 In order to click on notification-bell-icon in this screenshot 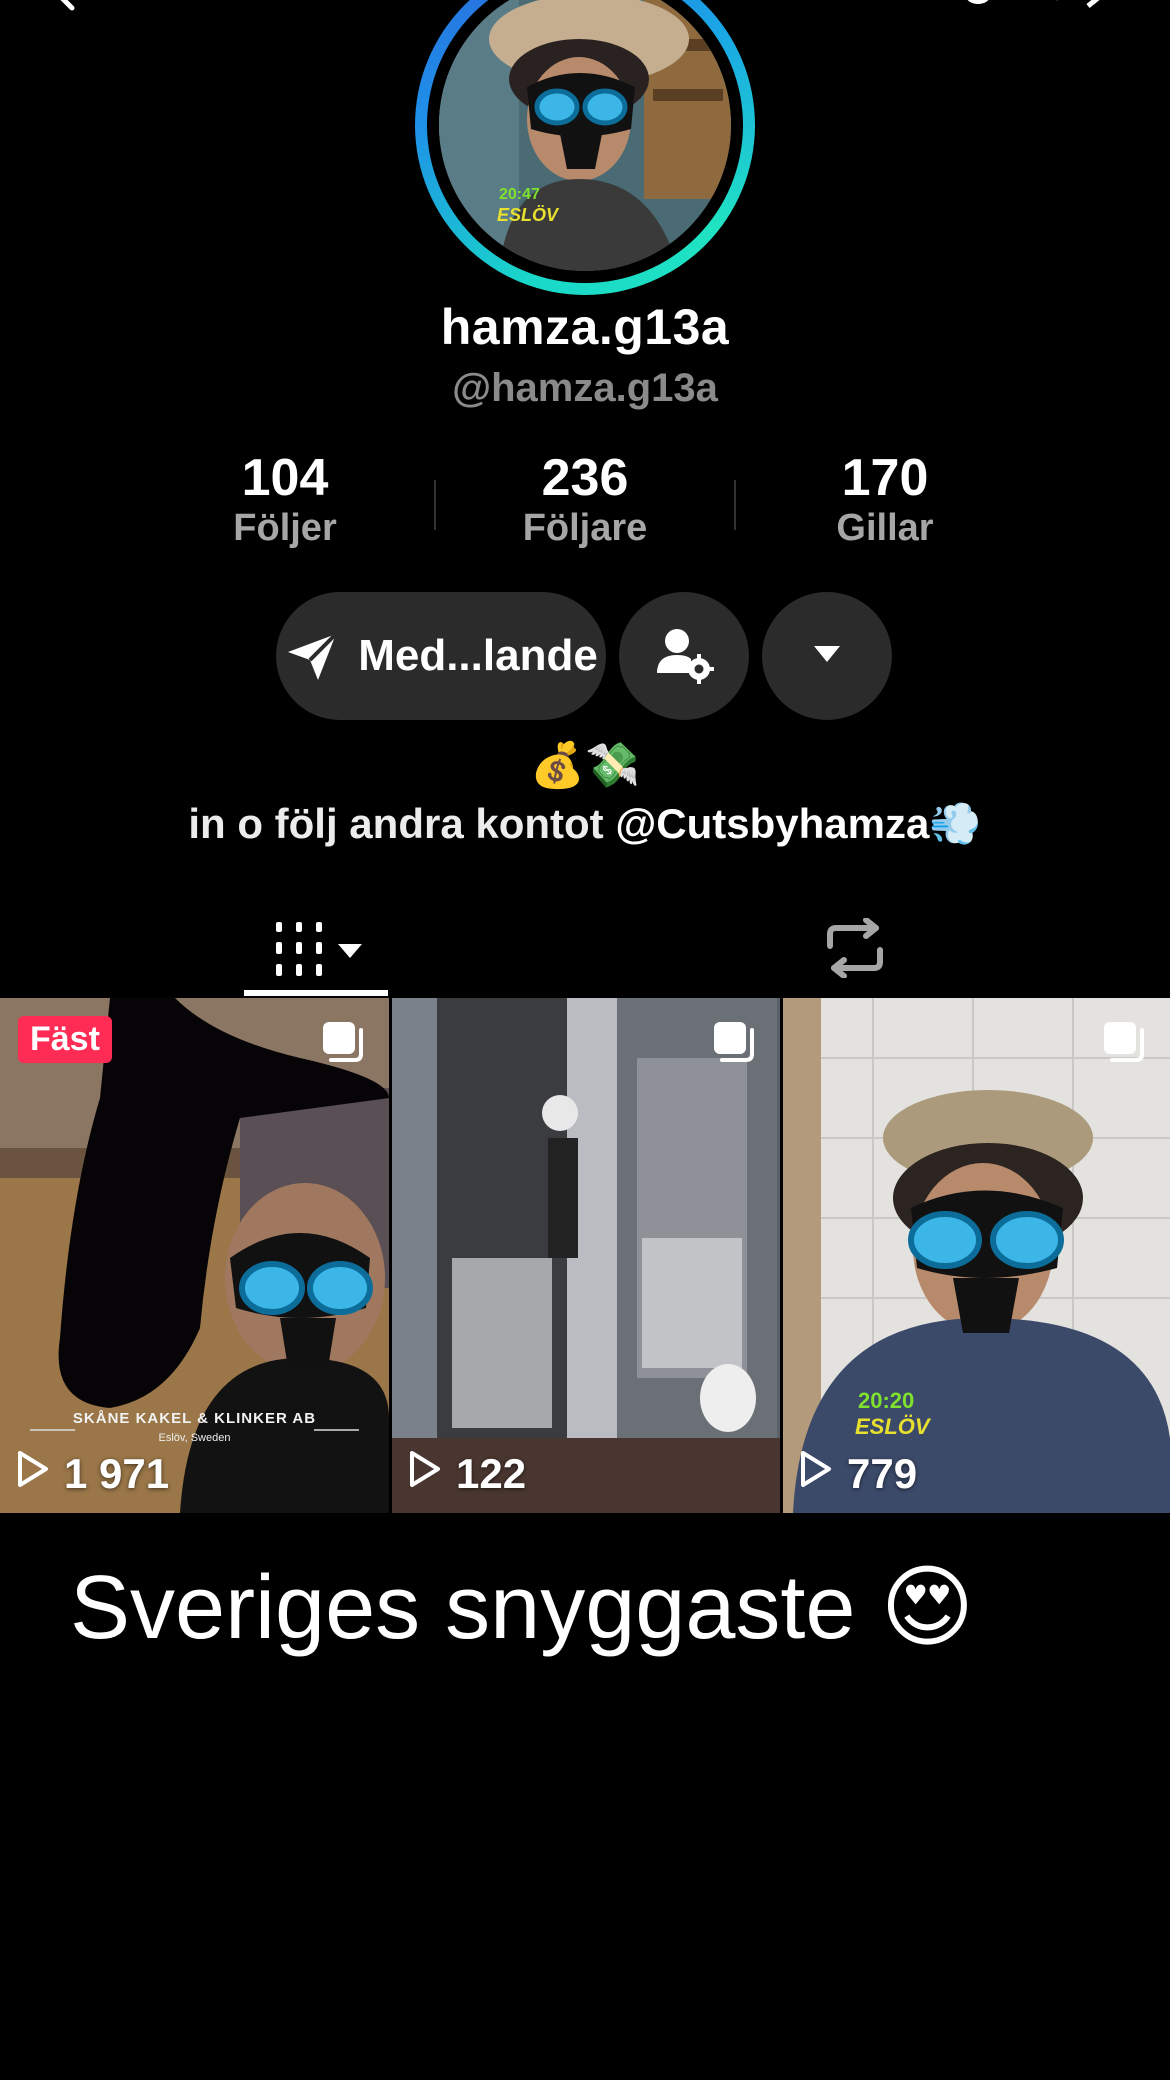, I will do `click(978, 8)`.